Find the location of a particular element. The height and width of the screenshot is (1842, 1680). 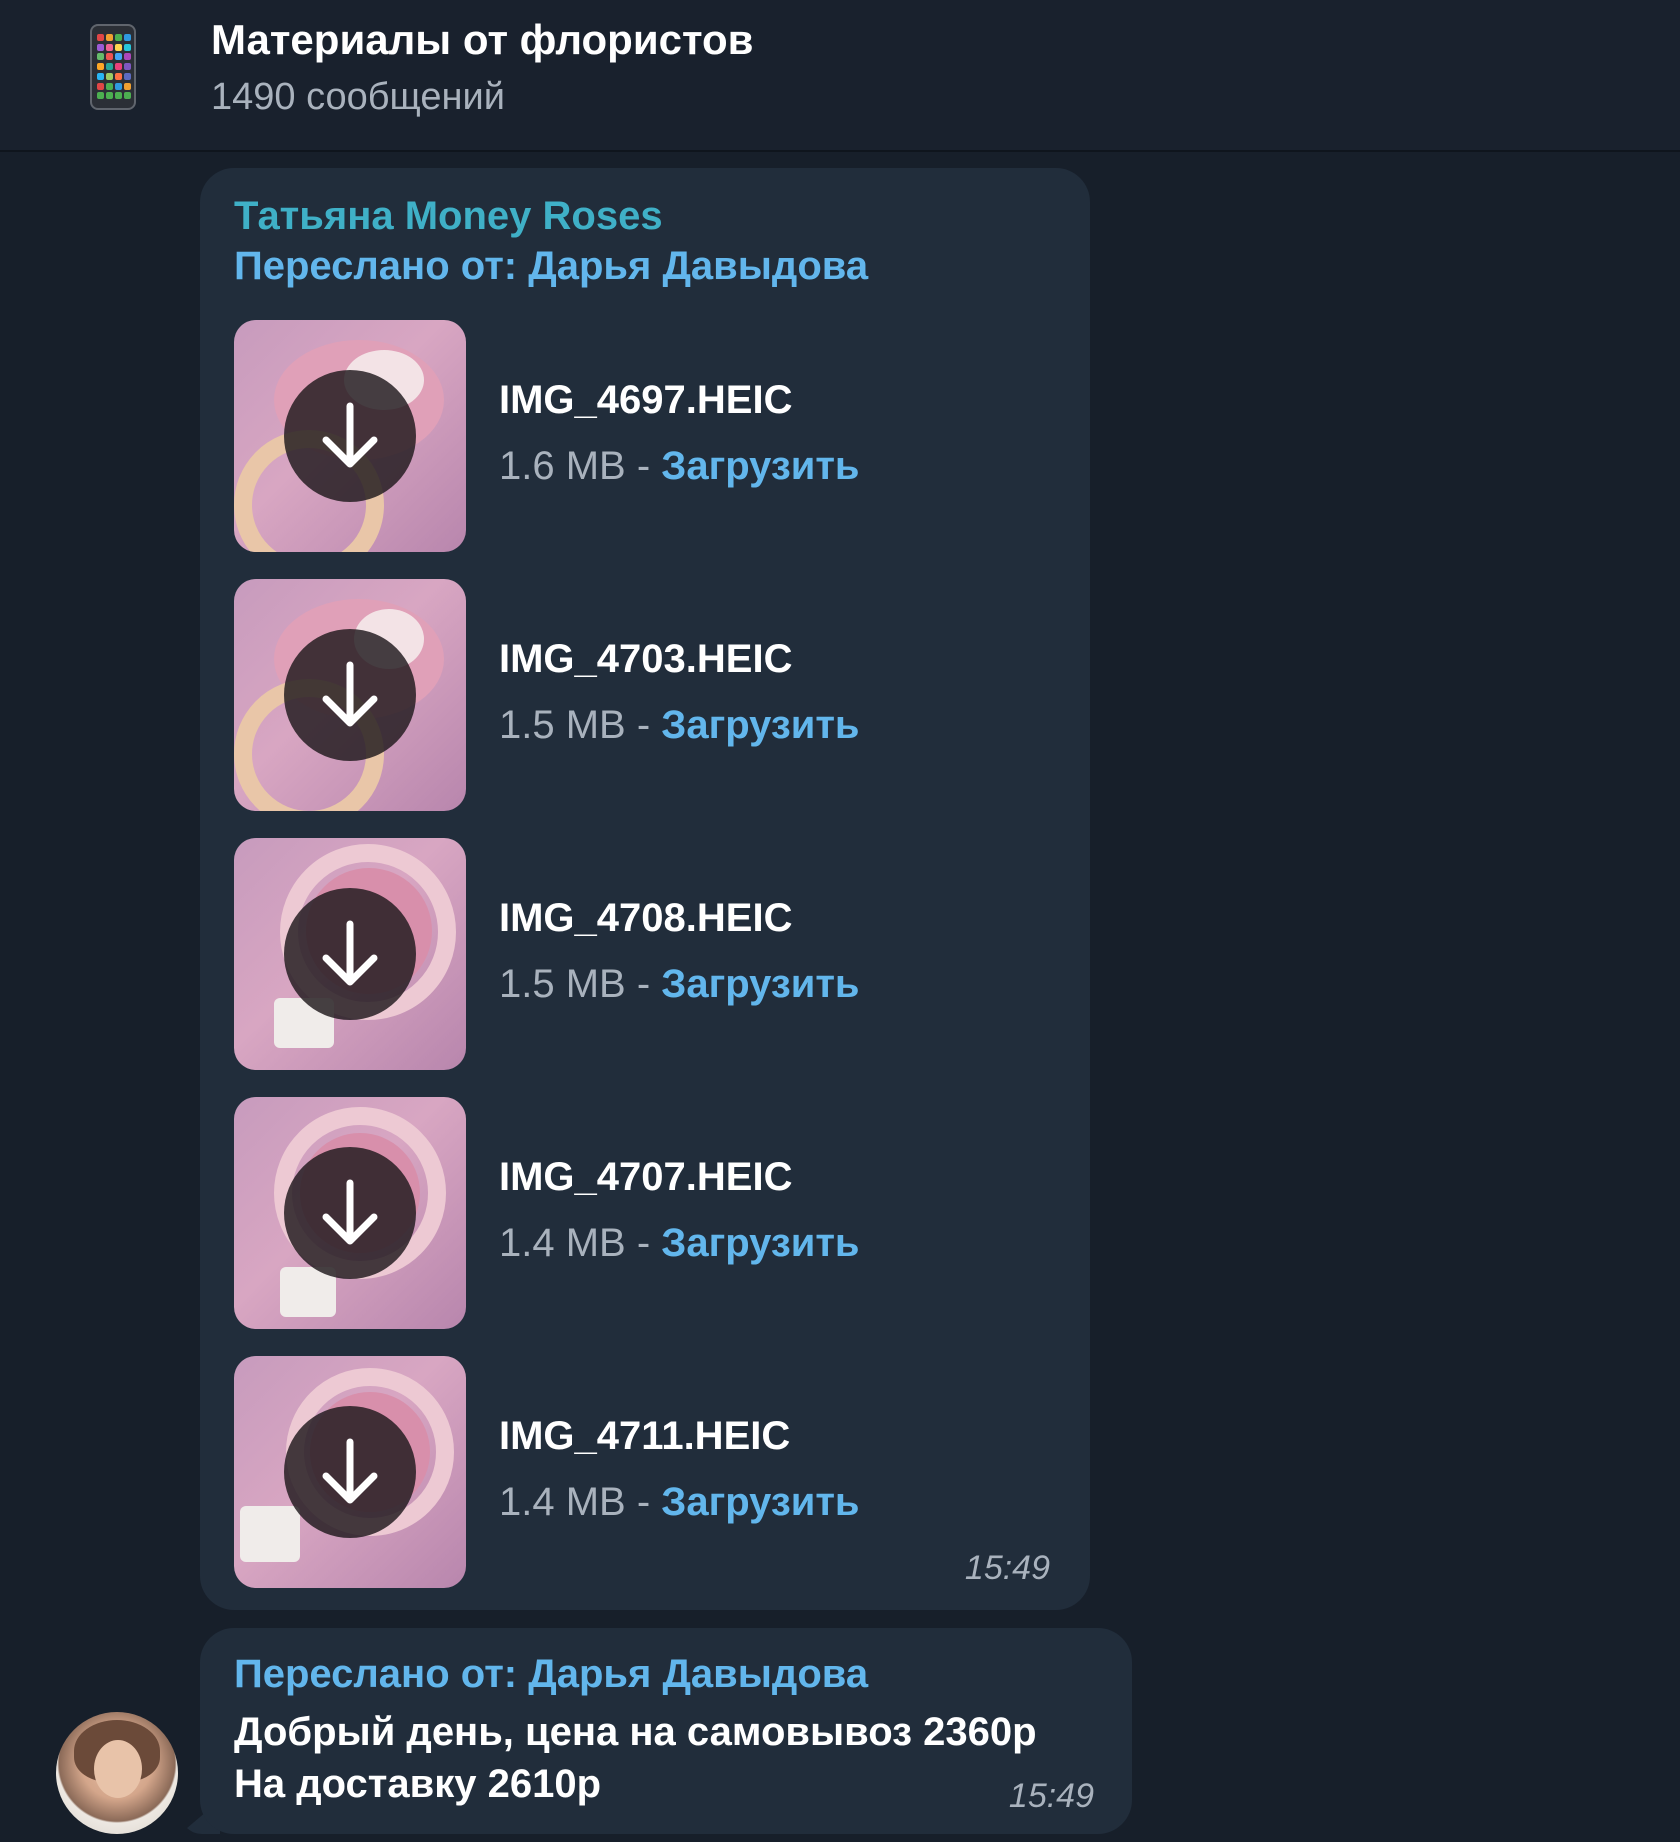

file-name: IMG_4711.HEIC is located at coordinates (645, 1436).